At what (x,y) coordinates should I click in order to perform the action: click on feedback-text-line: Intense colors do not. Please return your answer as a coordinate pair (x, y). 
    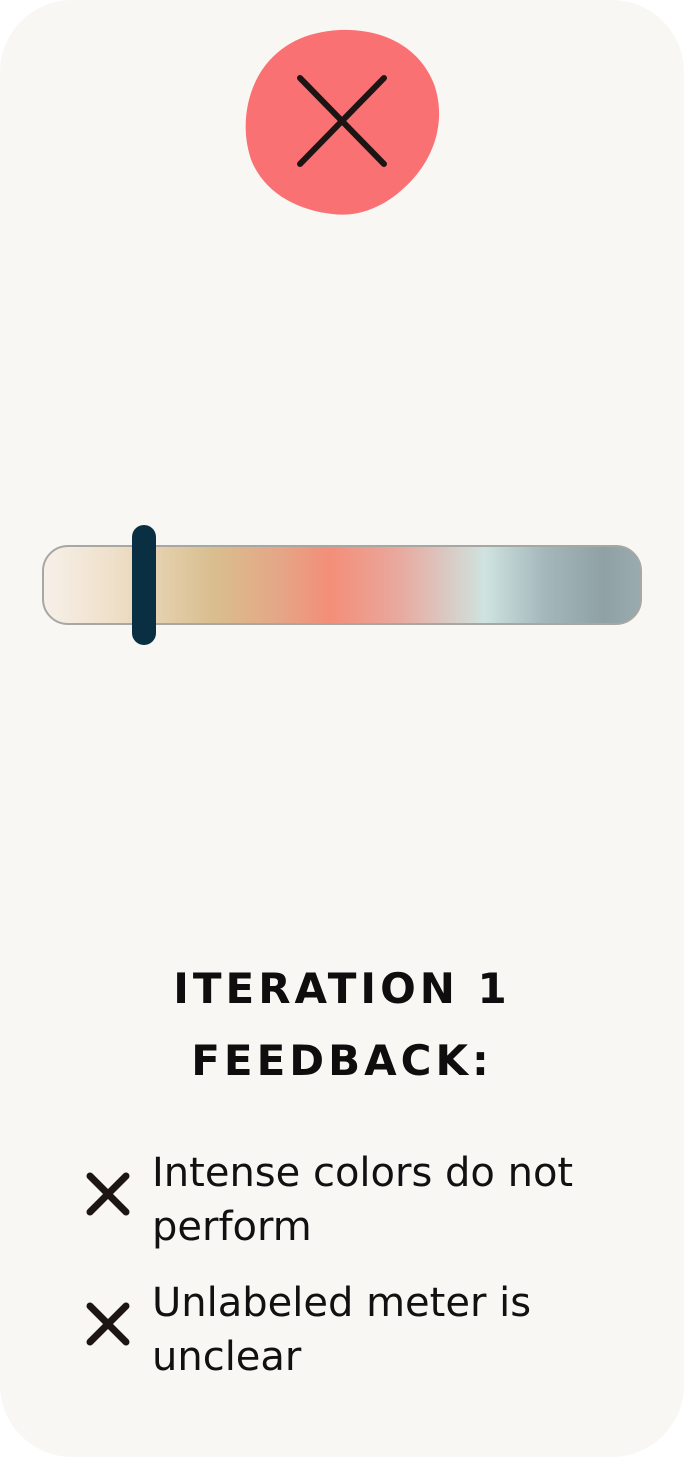
    Looking at the image, I should click on (363, 1173).